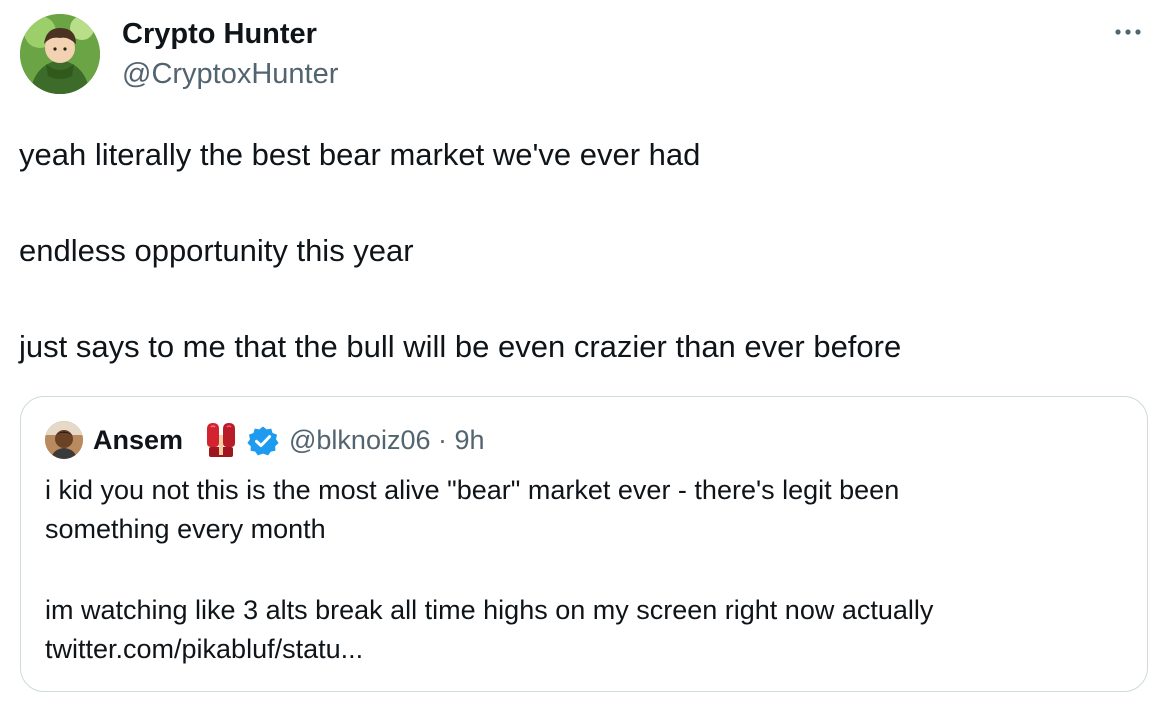  I want to click on author-avatar, so click(60, 54).